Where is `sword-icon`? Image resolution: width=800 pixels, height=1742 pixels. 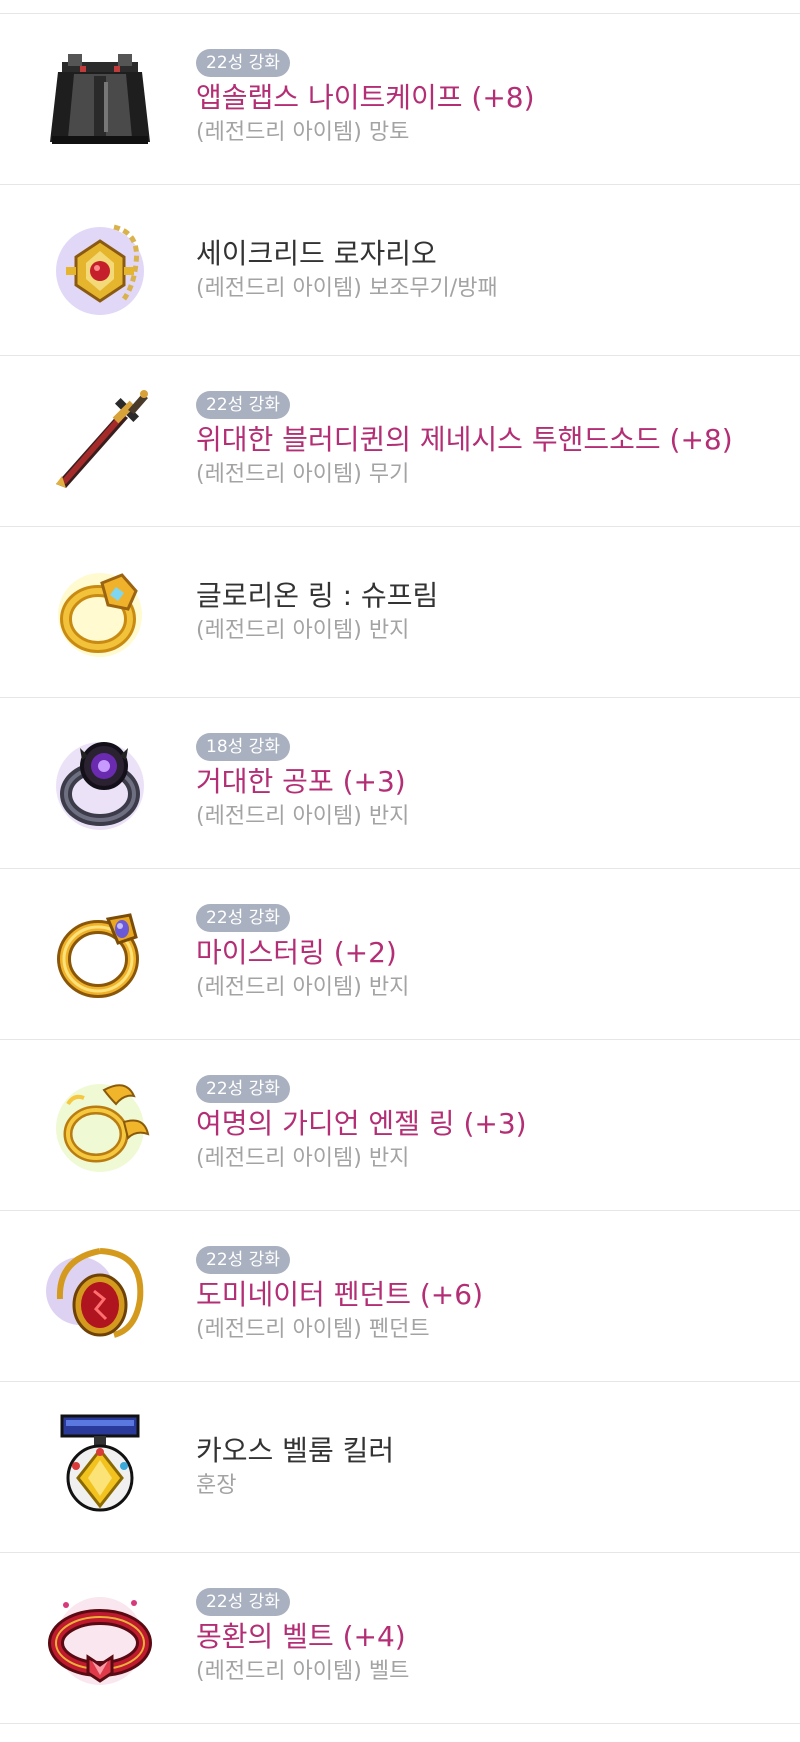 sword-icon is located at coordinates (100, 440).